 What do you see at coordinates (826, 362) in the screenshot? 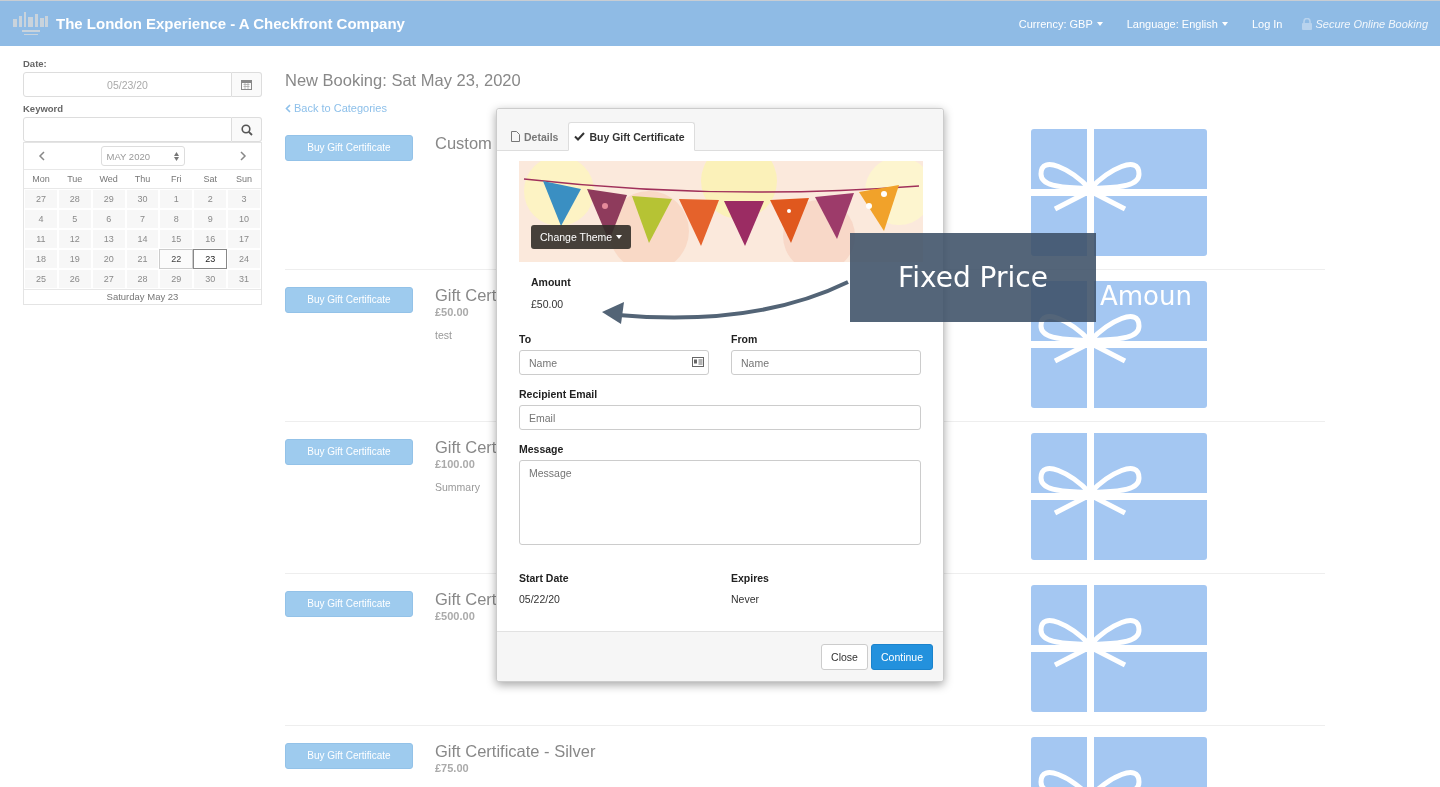
I see `text-field: Name` at bounding box center [826, 362].